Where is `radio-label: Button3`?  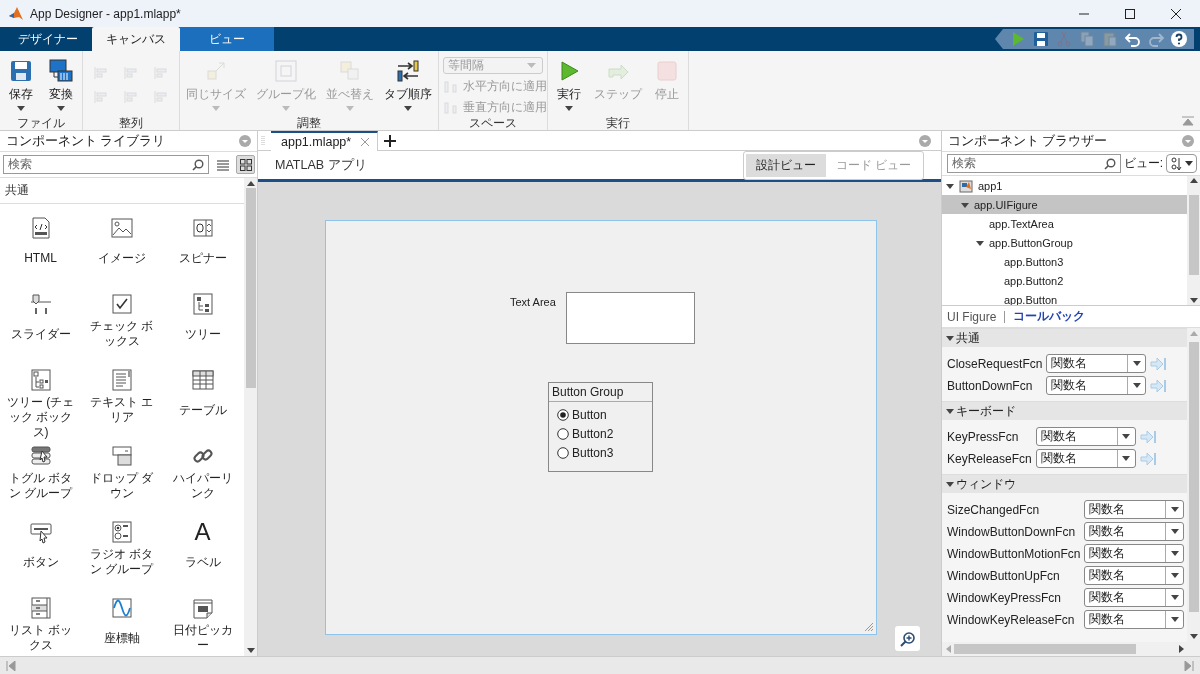 radio-label: Button3 is located at coordinates (593, 452).